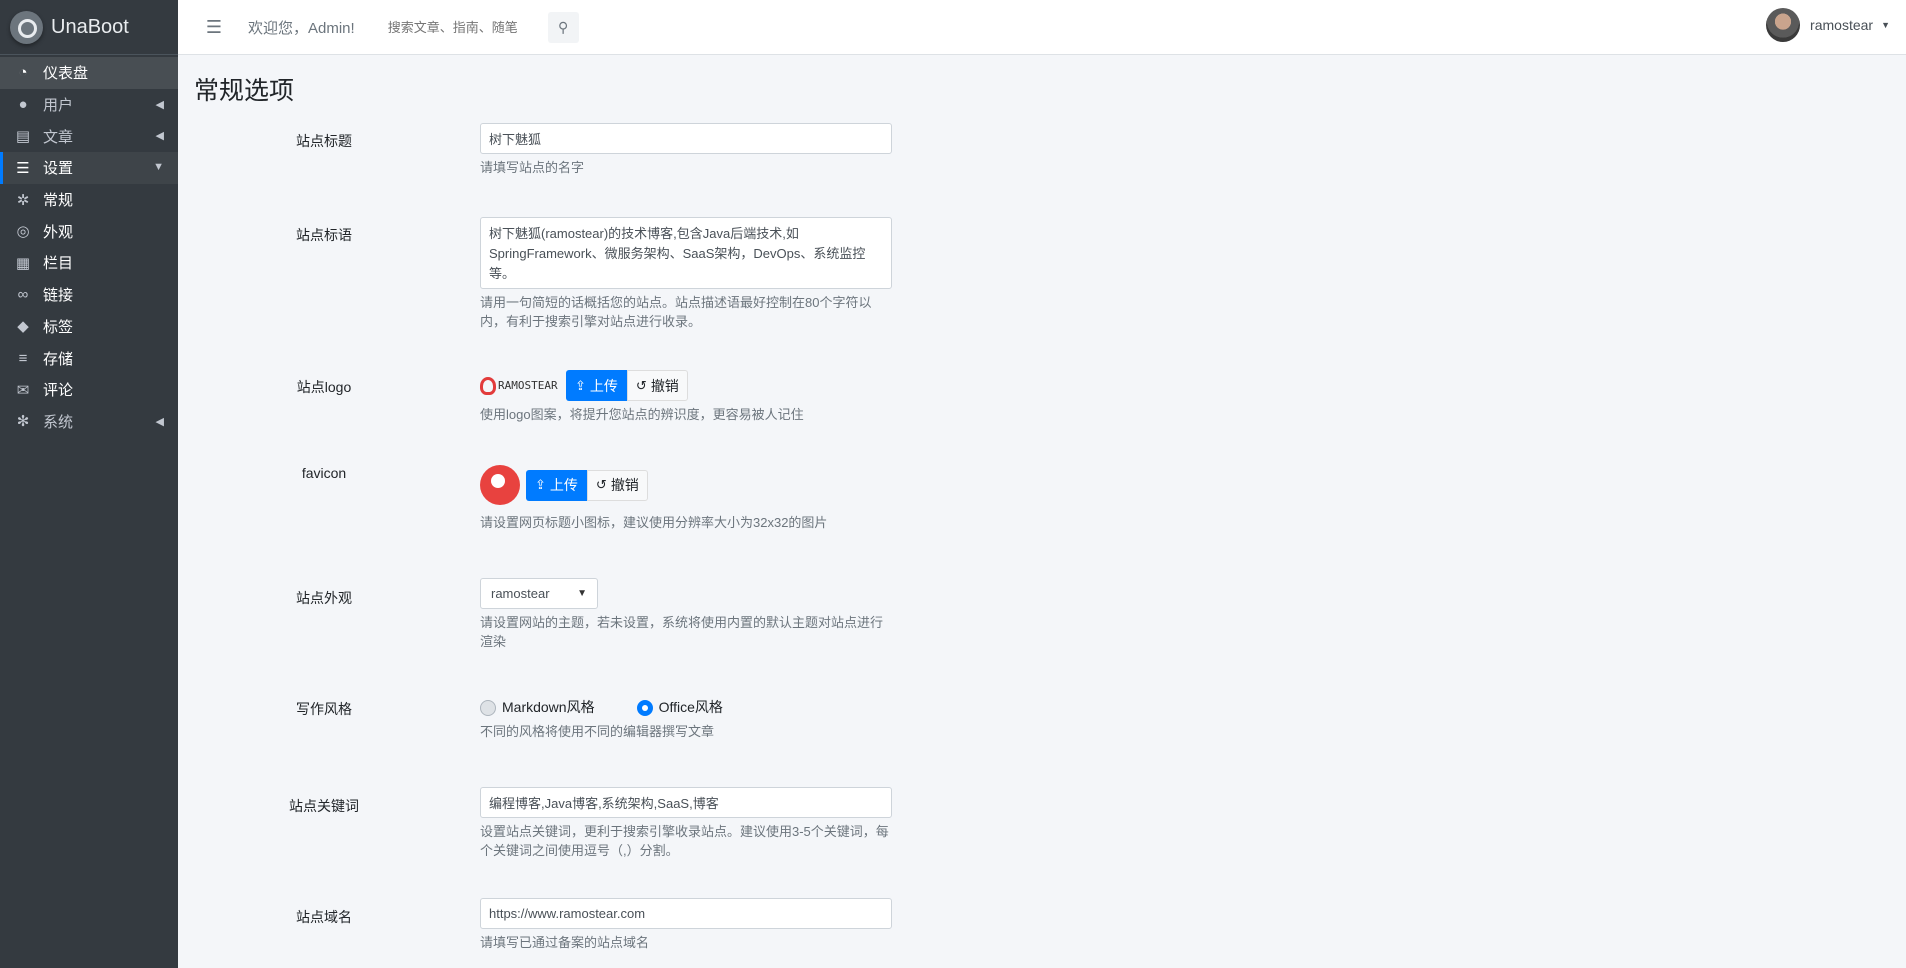 The image size is (1906, 968). I want to click on sidebar-item-columns: ▦ 栏目, so click(89, 263).